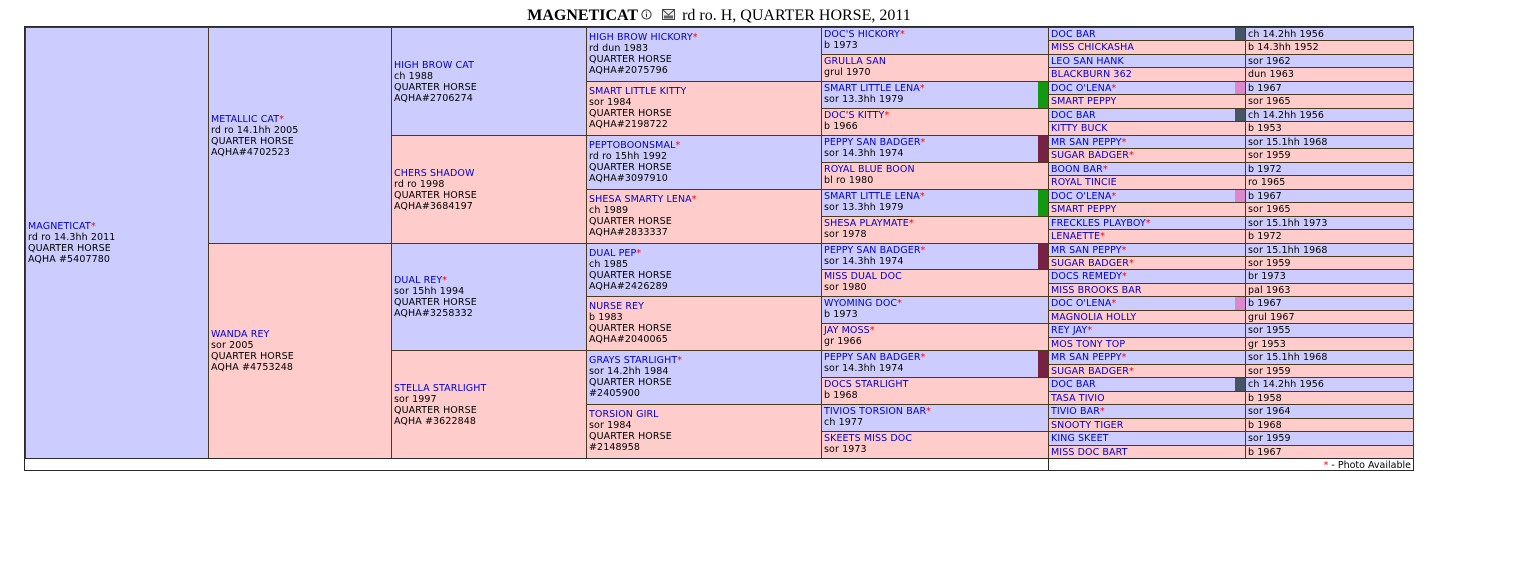 The image size is (1520, 586). Describe the element at coordinates (863, 276) in the screenshot. I see `horse-name-link: MISS DUAL DOC` at that location.